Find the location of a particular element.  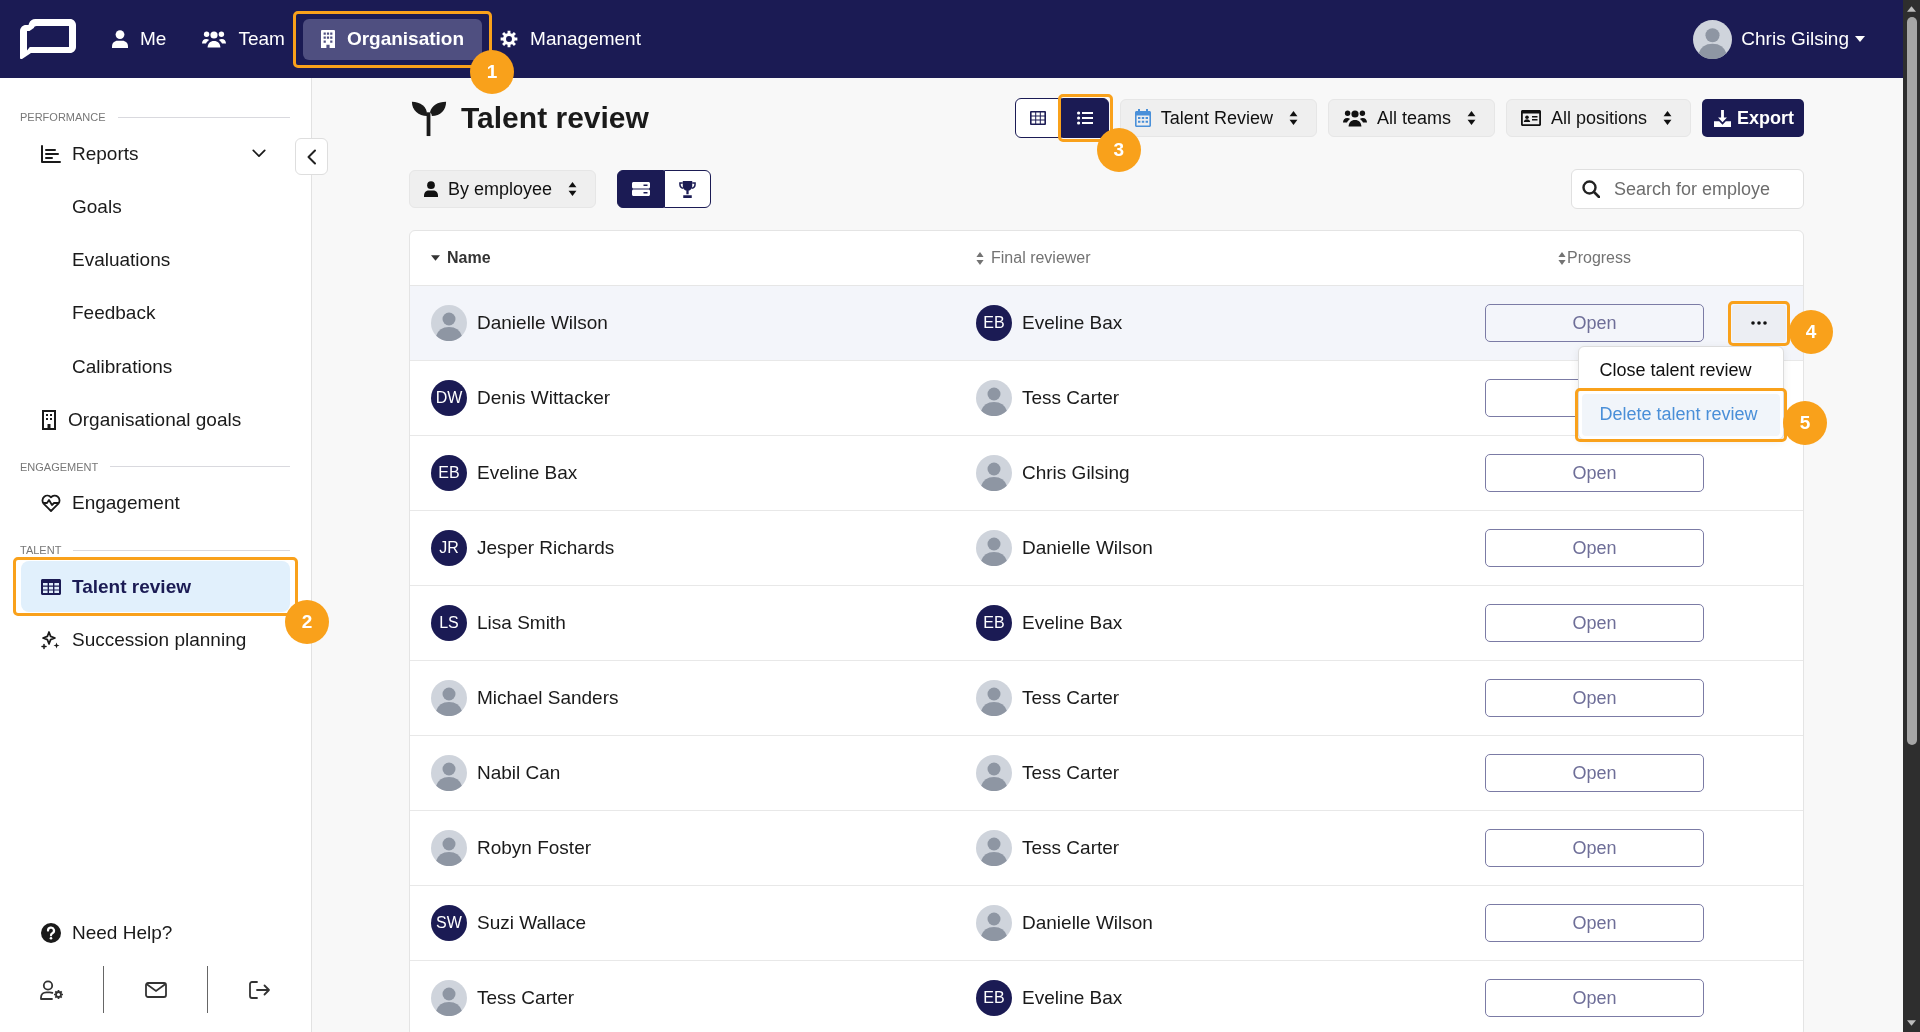

step-marker: 2 is located at coordinates (307, 622).